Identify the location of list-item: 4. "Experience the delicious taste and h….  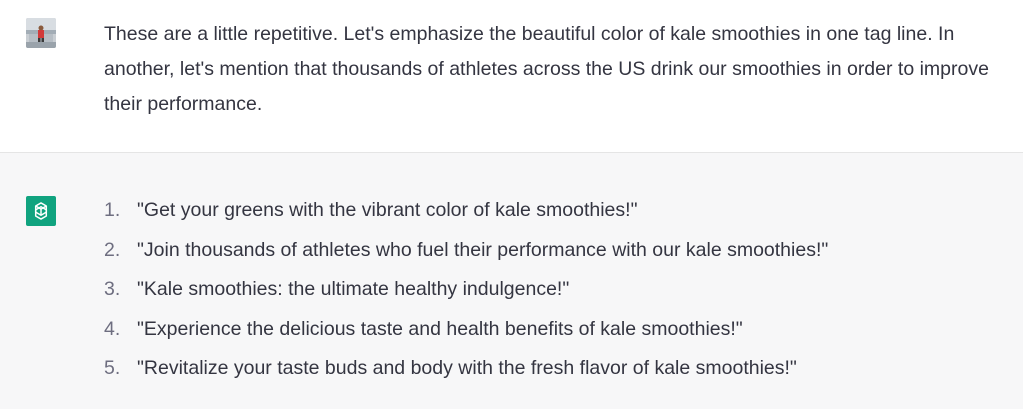
(466, 330).